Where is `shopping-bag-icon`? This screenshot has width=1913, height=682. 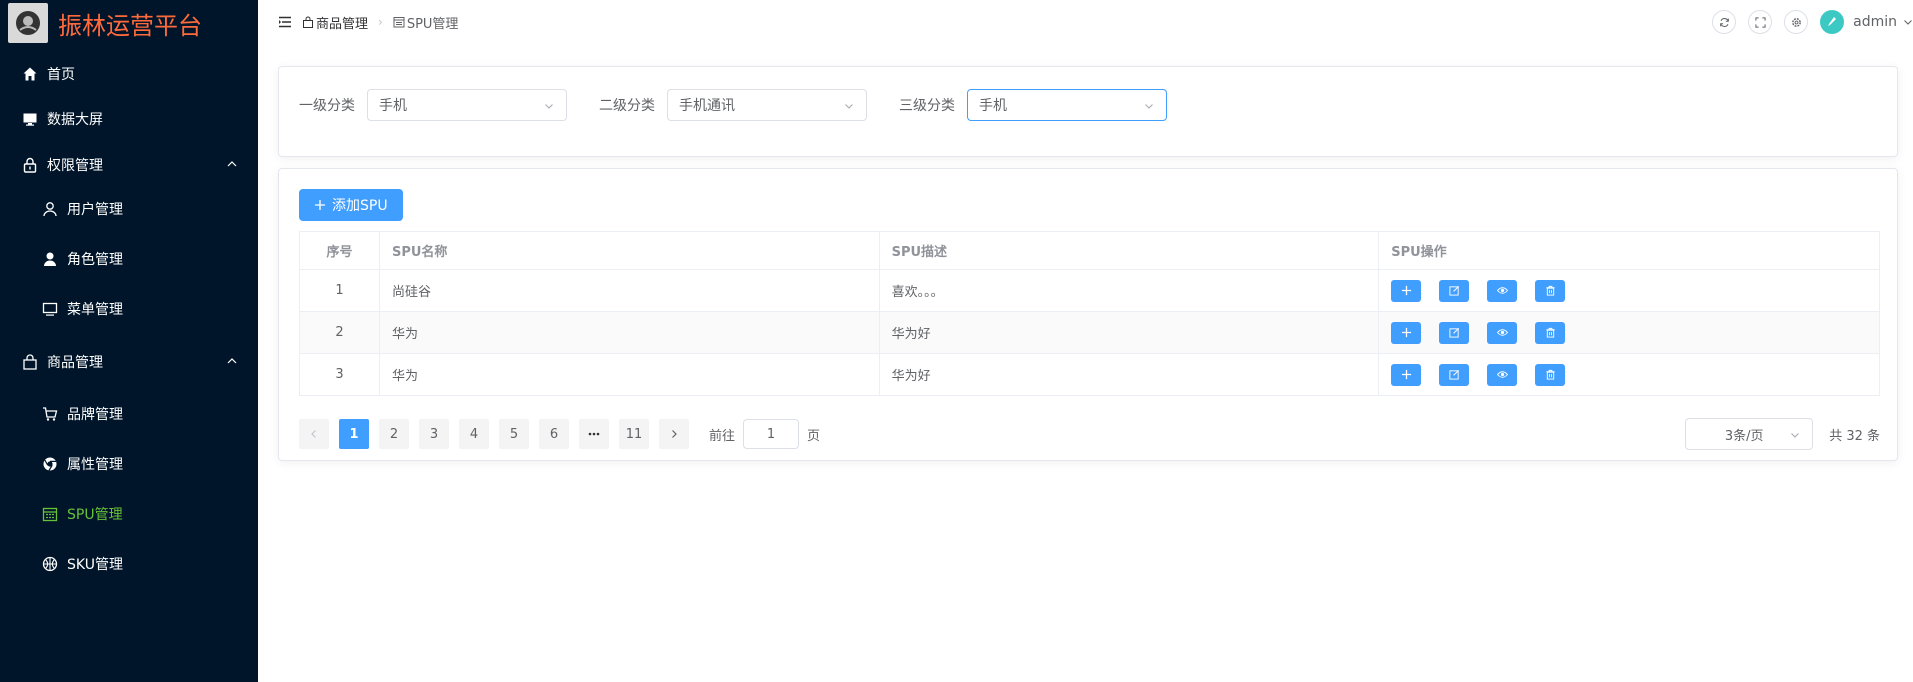 shopping-bag-icon is located at coordinates (308, 22).